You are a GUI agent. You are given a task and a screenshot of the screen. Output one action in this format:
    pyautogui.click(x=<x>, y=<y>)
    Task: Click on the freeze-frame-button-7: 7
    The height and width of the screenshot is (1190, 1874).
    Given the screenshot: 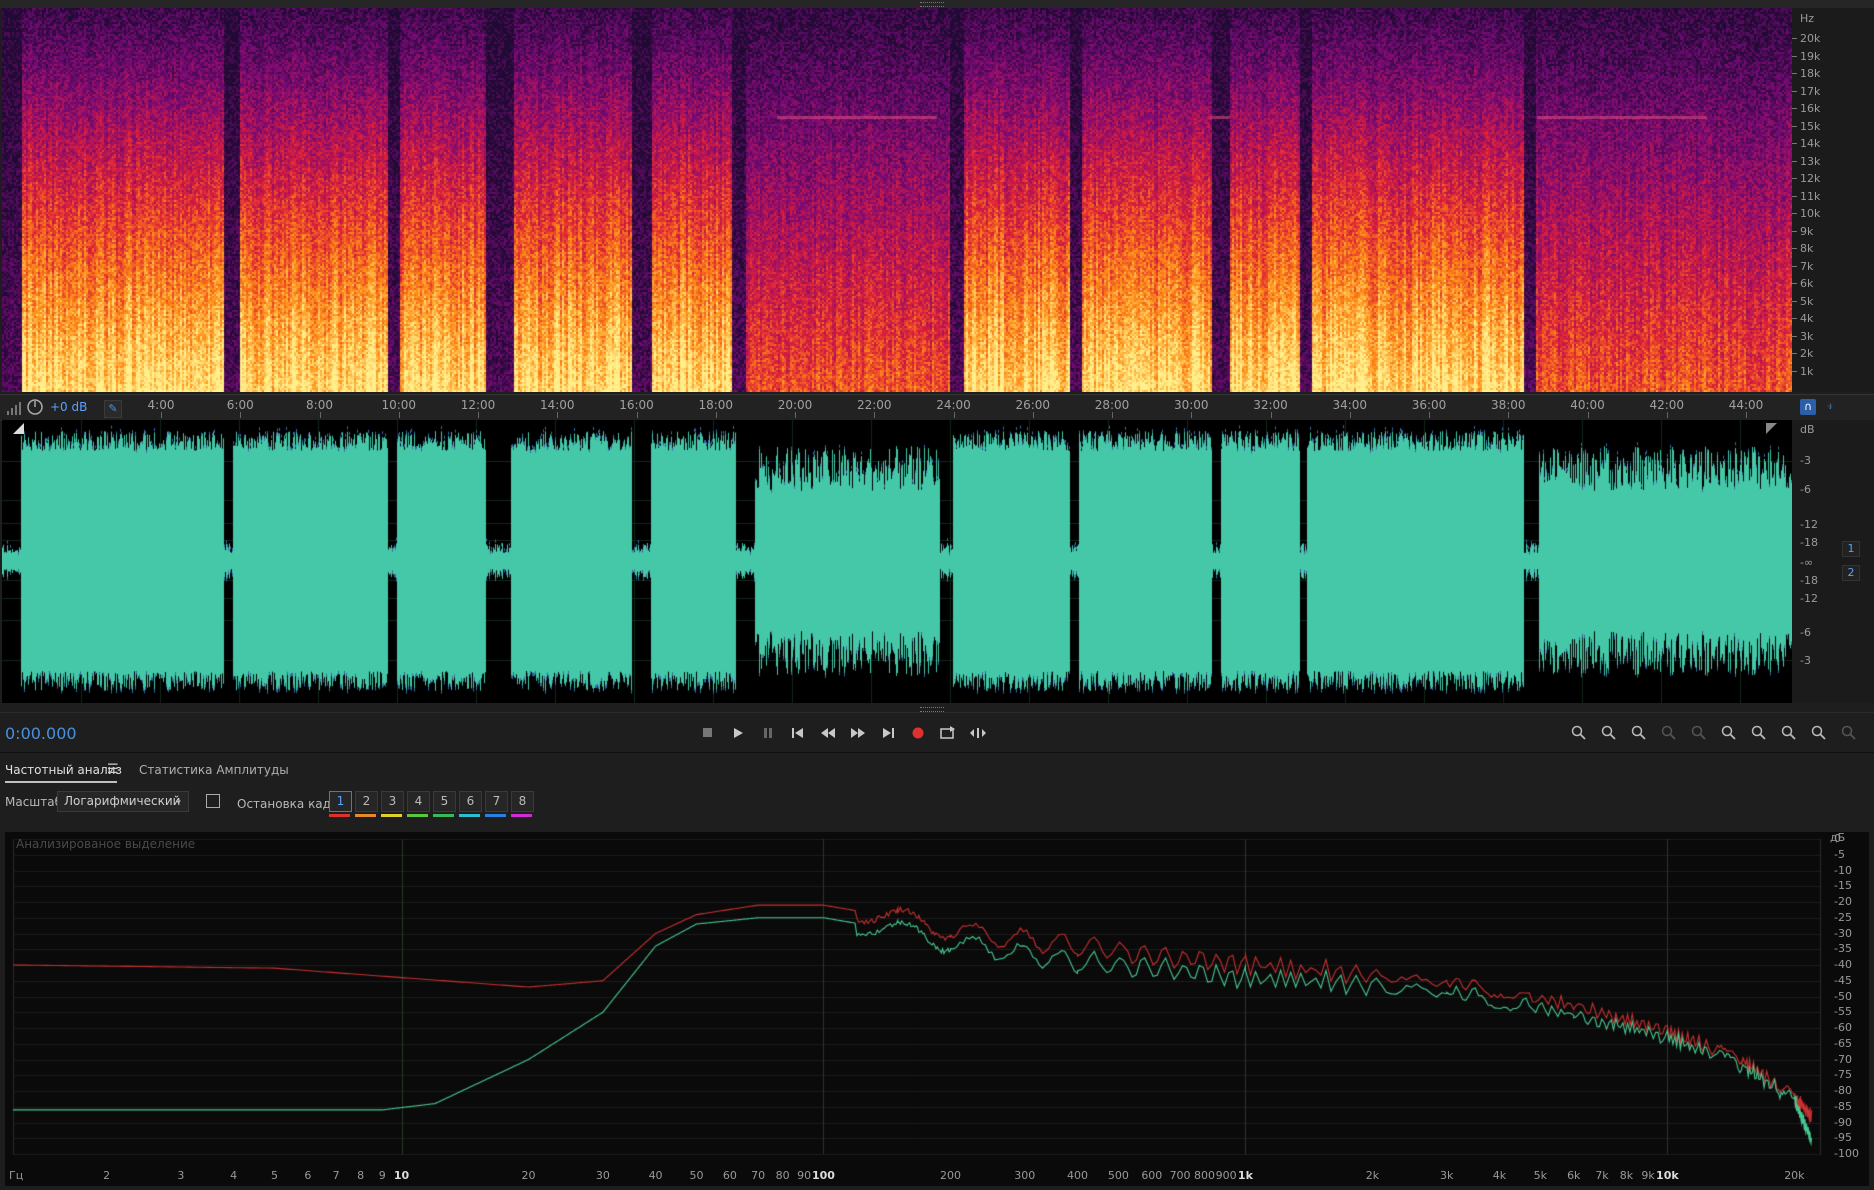 What is the action you would take?
    pyautogui.click(x=496, y=801)
    